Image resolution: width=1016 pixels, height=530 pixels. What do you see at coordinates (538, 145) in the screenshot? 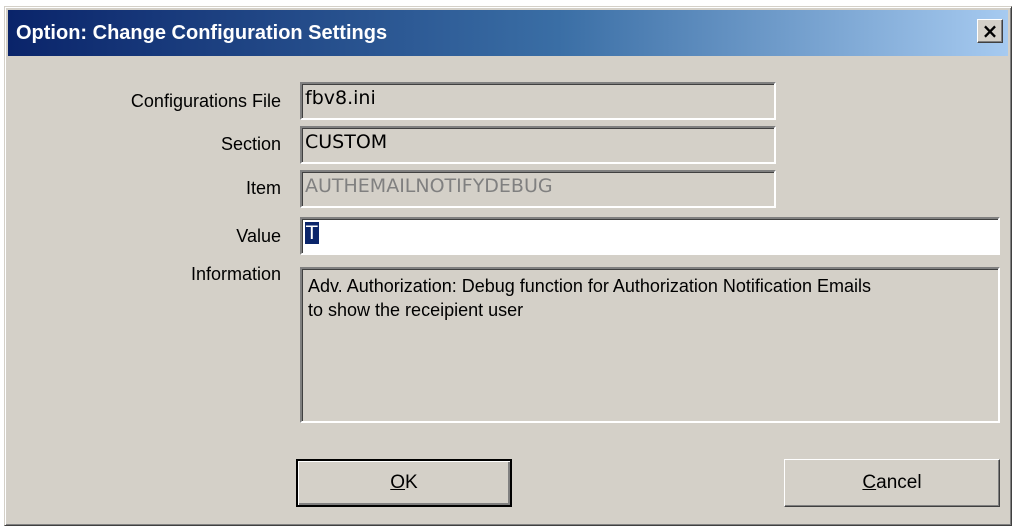
I see `section-field: CUSTOM` at bounding box center [538, 145].